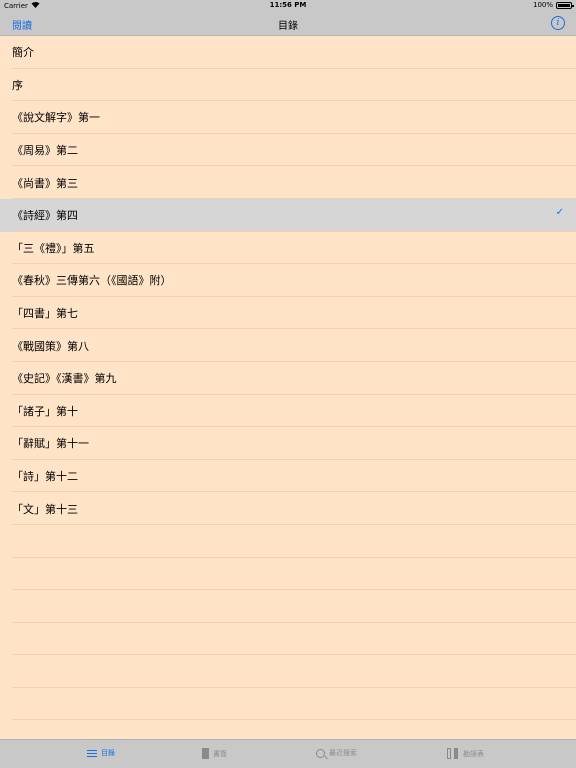 This screenshot has height=768, width=576. Describe the element at coordinates (288, 215) in the screenshot. I see `toc-row-selected: 《詩經》第四 ✓` at that location.